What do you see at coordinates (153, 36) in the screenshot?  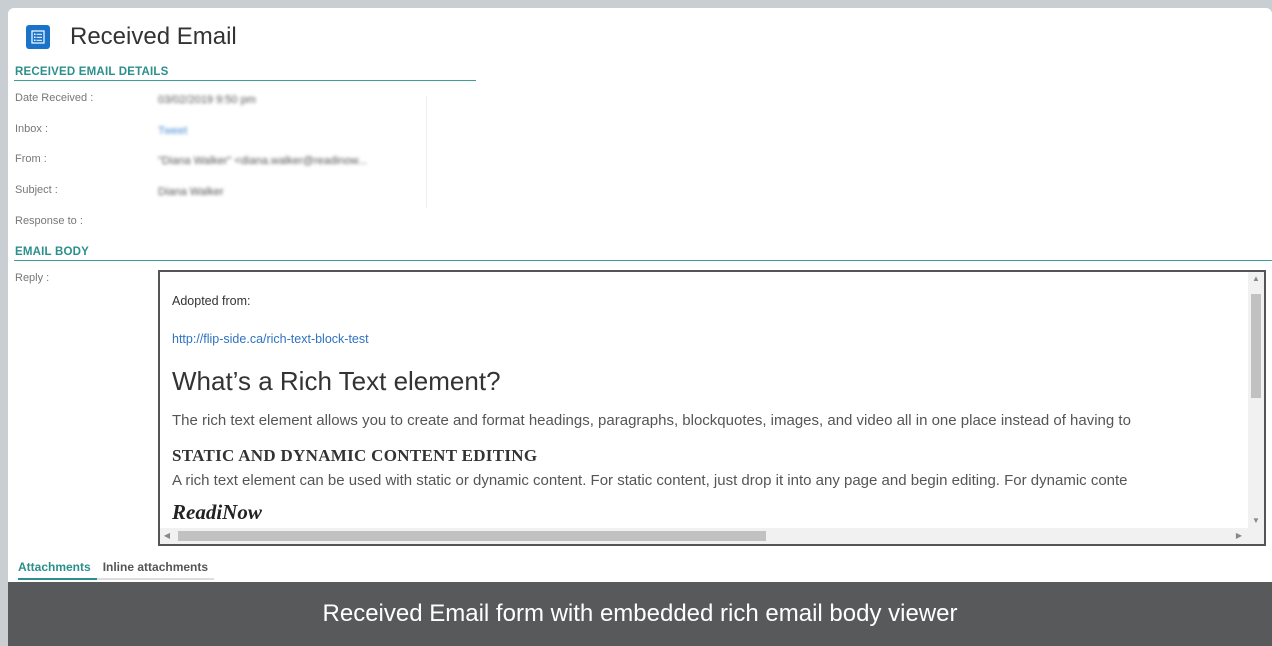 I see `page-title: Received Email` at bounding box center [153, 36].